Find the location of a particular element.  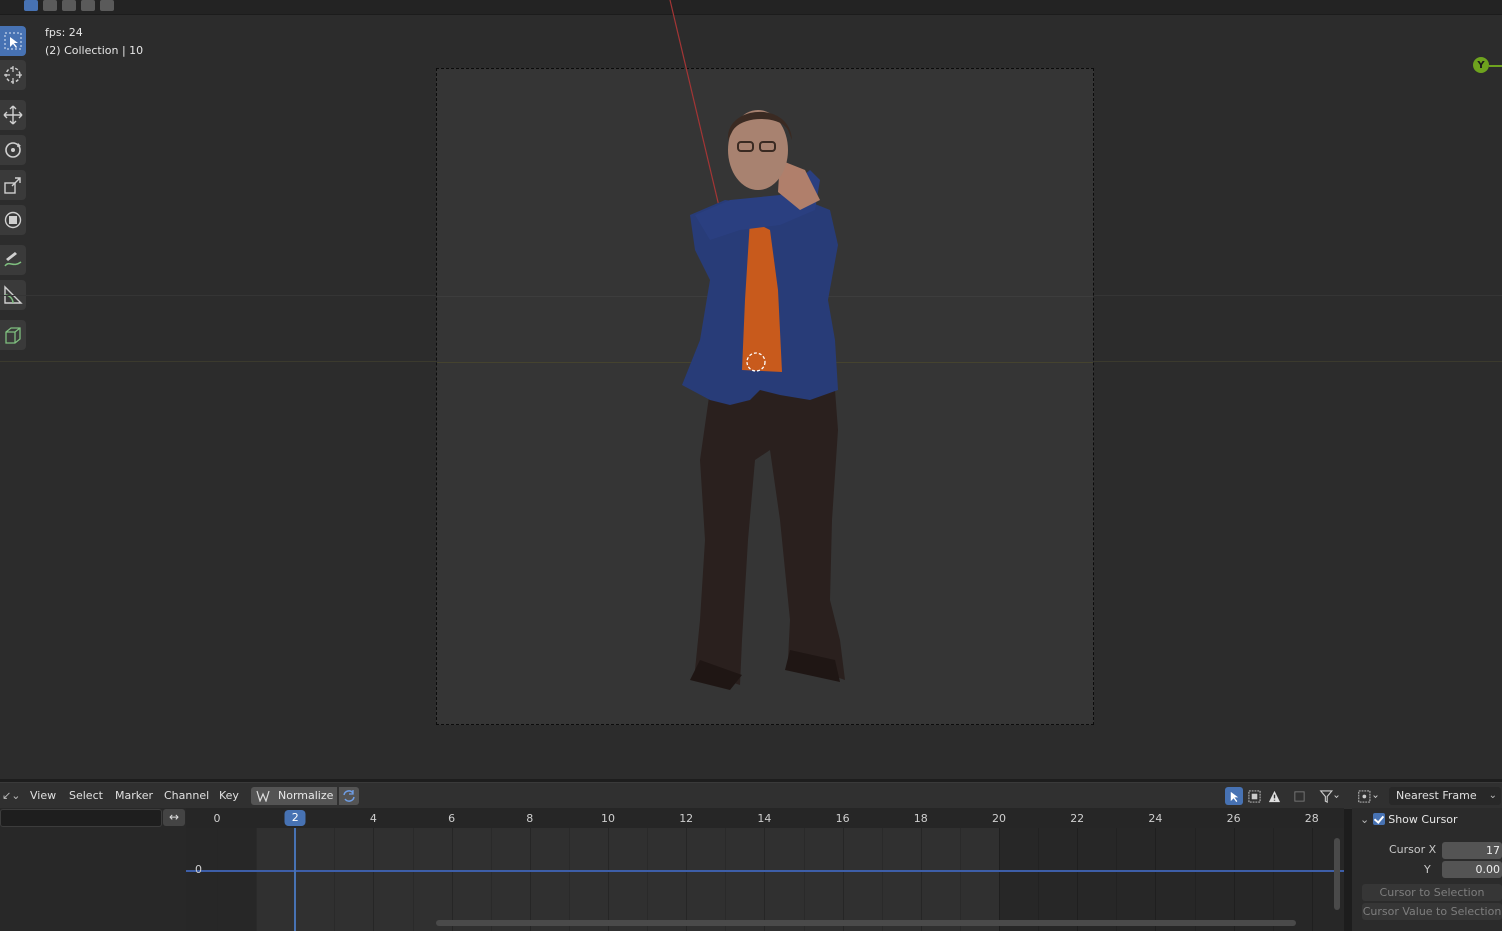

add-cube-icon is located at coordinates (13, 335).